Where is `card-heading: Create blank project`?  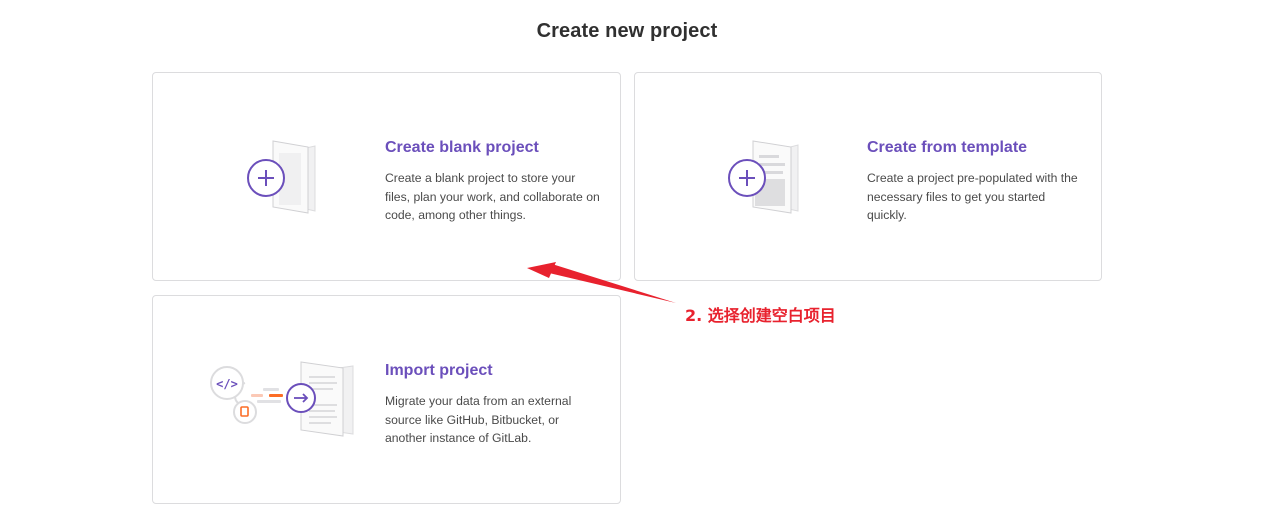 card-heading: Create blank project is located at coordinates (462, 147).